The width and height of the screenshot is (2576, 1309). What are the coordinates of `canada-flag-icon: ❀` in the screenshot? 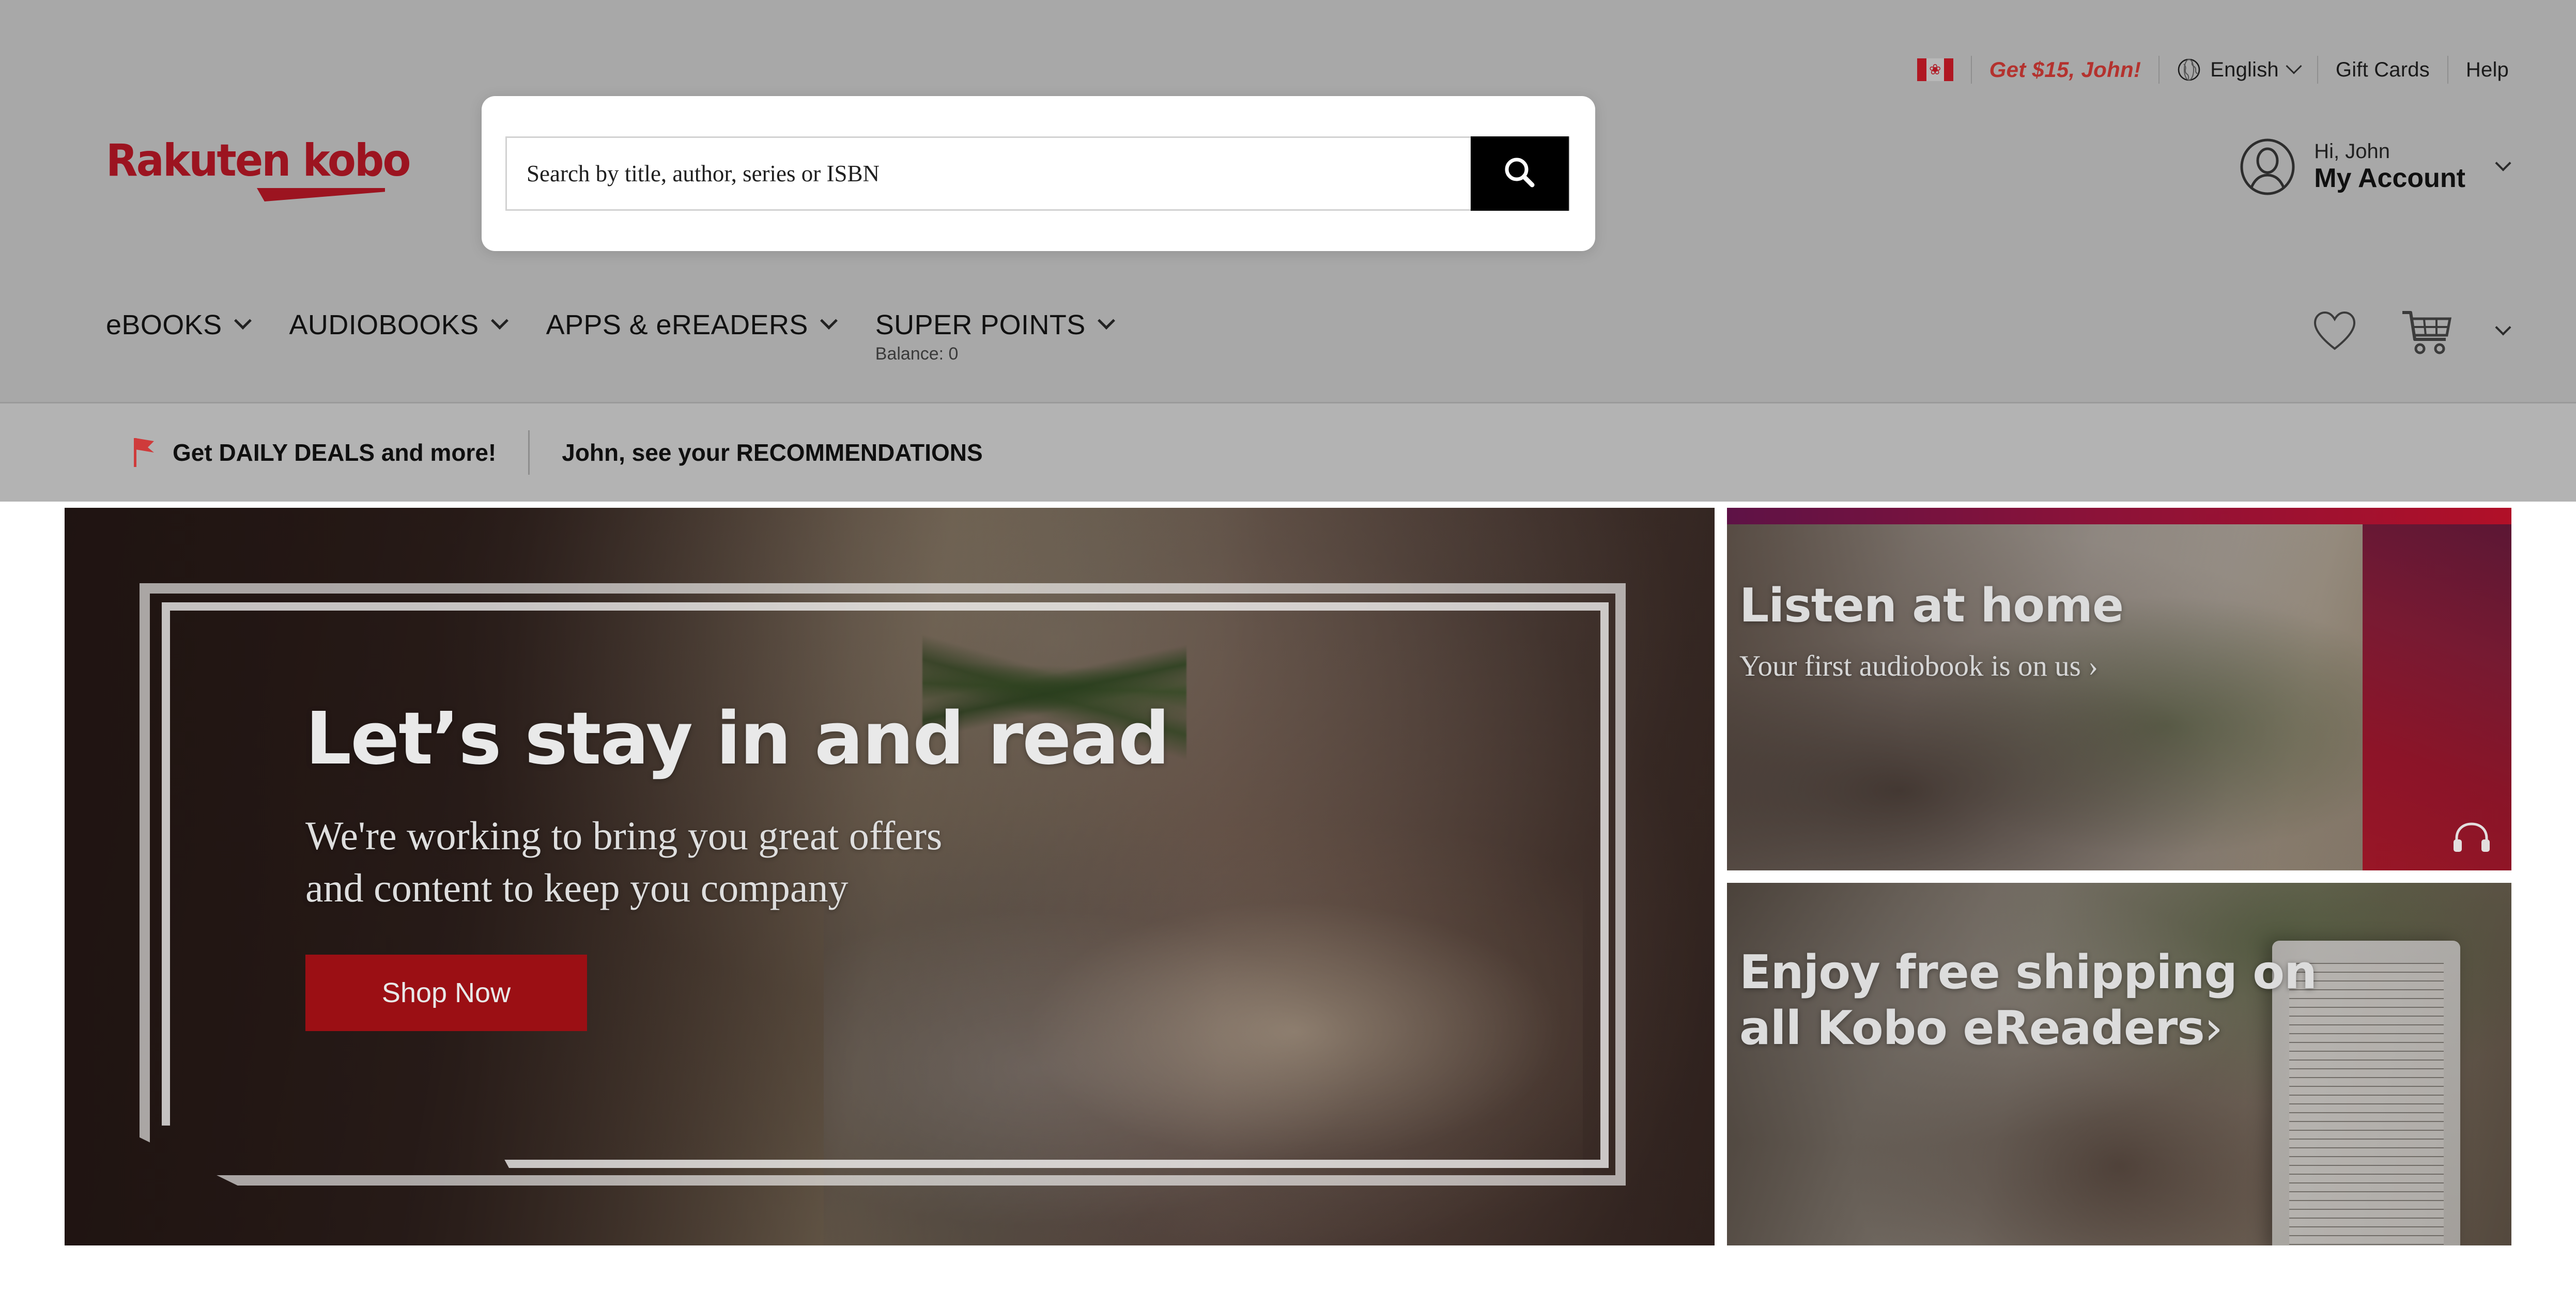 It's located at (1935, 69).